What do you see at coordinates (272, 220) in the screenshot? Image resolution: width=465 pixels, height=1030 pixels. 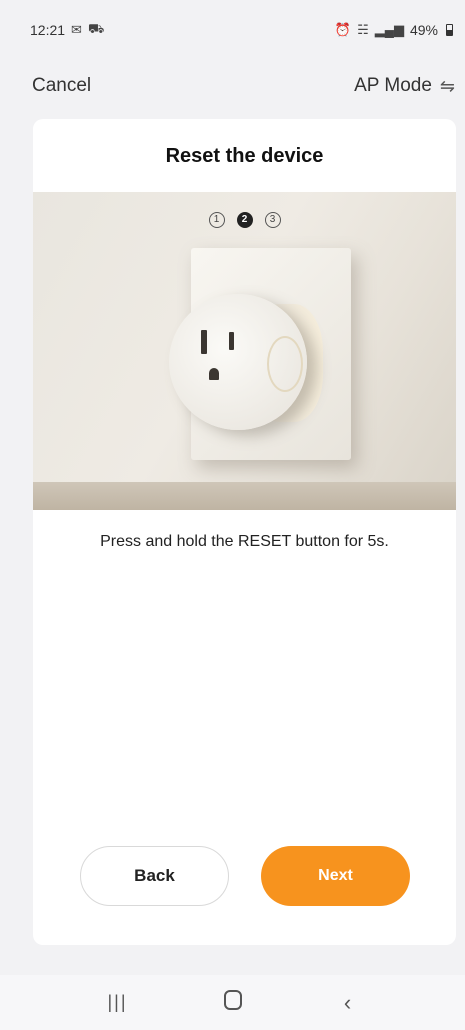 I see `step-3: 3` at bounding box center [272, 220].